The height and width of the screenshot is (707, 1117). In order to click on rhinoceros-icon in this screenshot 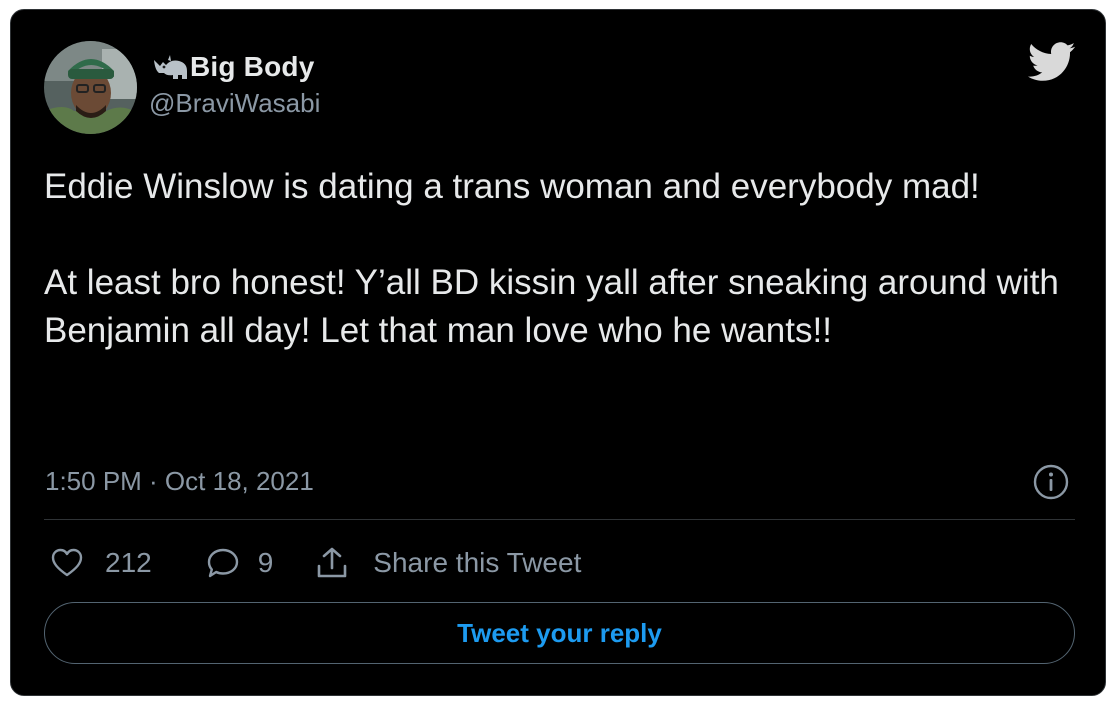, I will do `click(170, 67)`.